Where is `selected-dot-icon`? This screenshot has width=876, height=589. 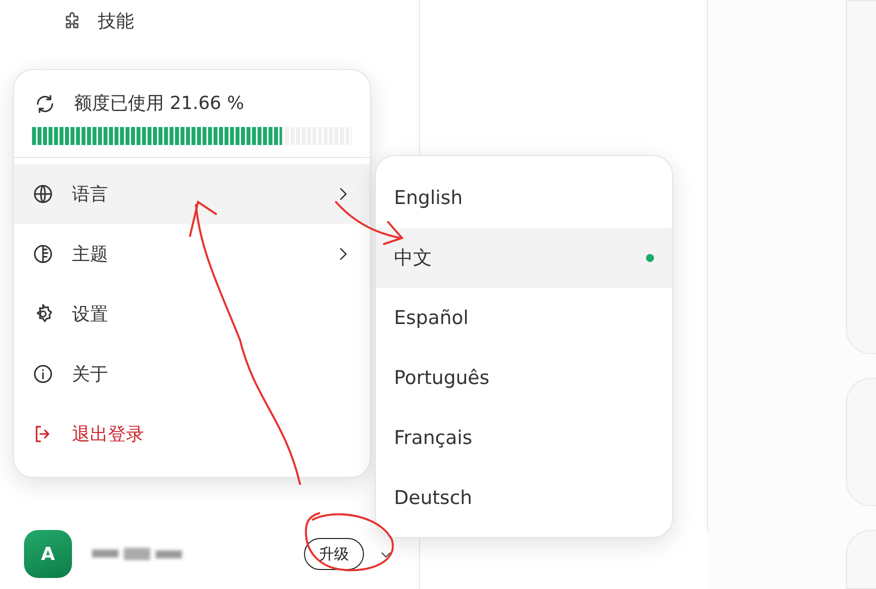
selected-dot-icon is located at coordinates (650, 258).